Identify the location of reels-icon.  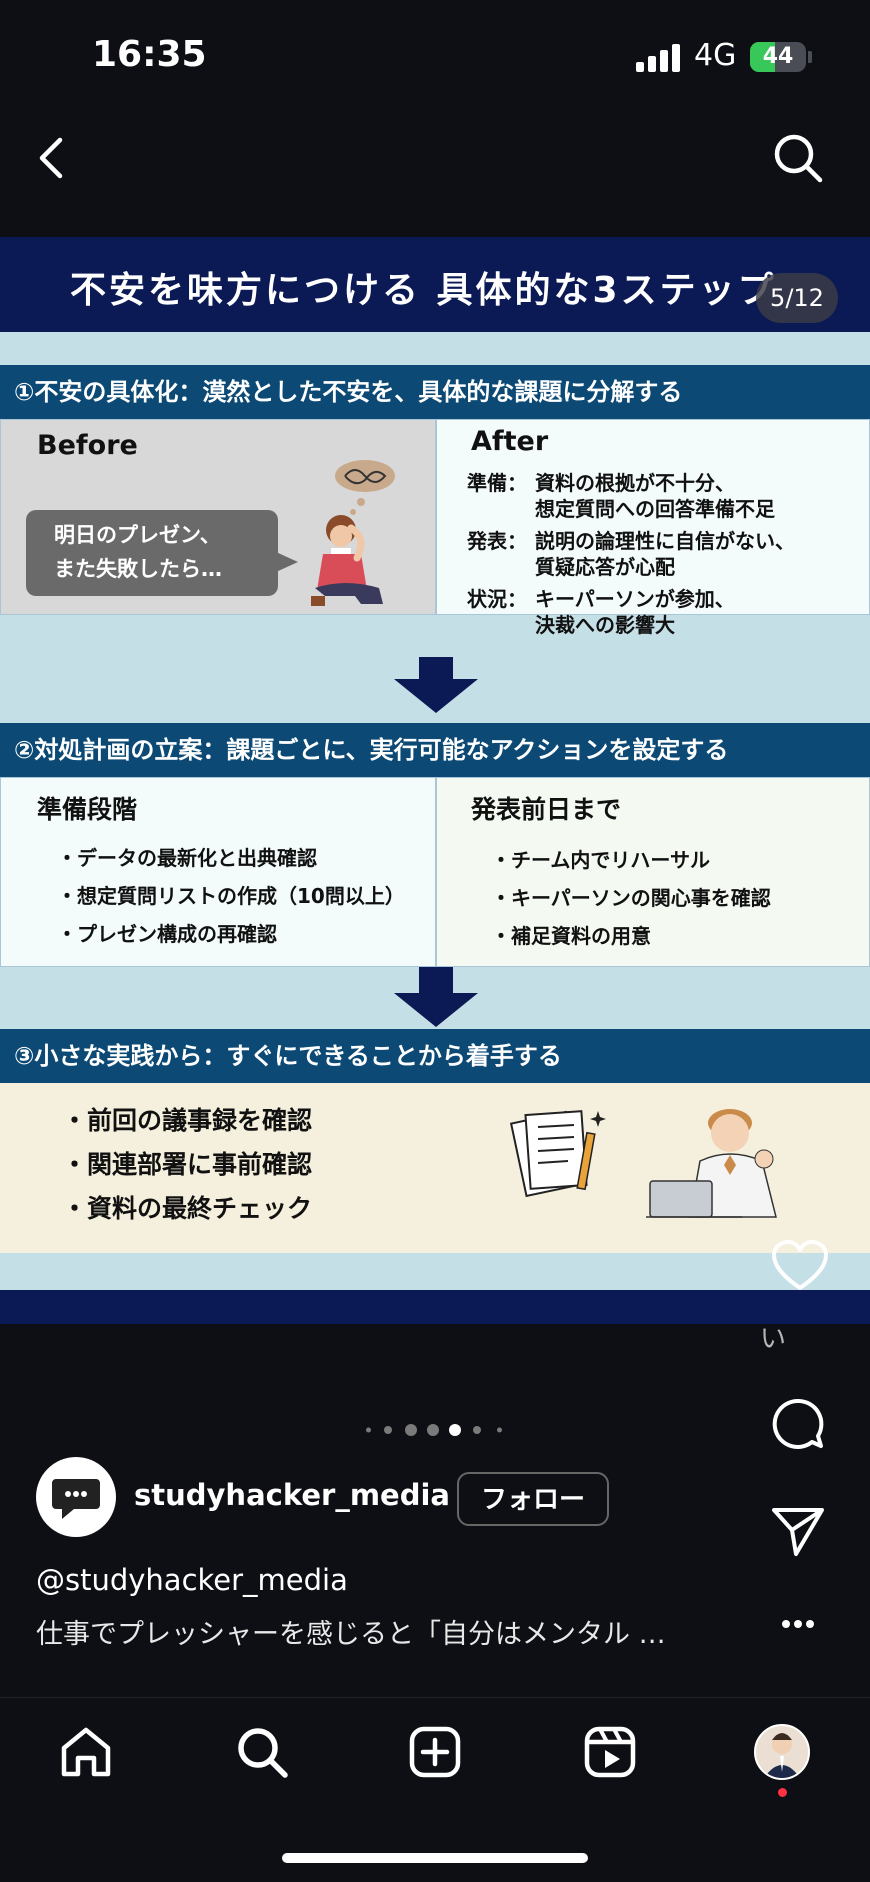
(610, 1752).